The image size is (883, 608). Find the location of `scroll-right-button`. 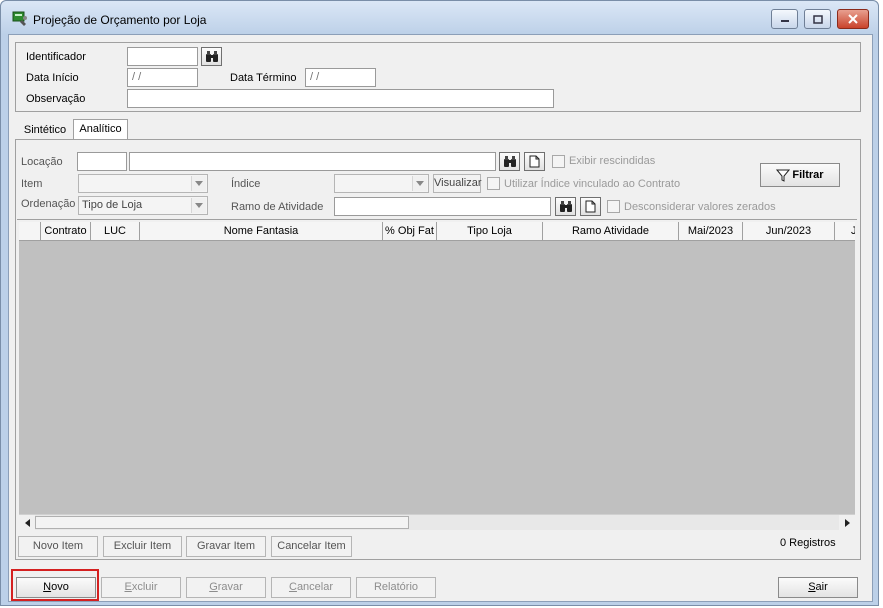

scroll-right-button is located at coordinates (847, 522).